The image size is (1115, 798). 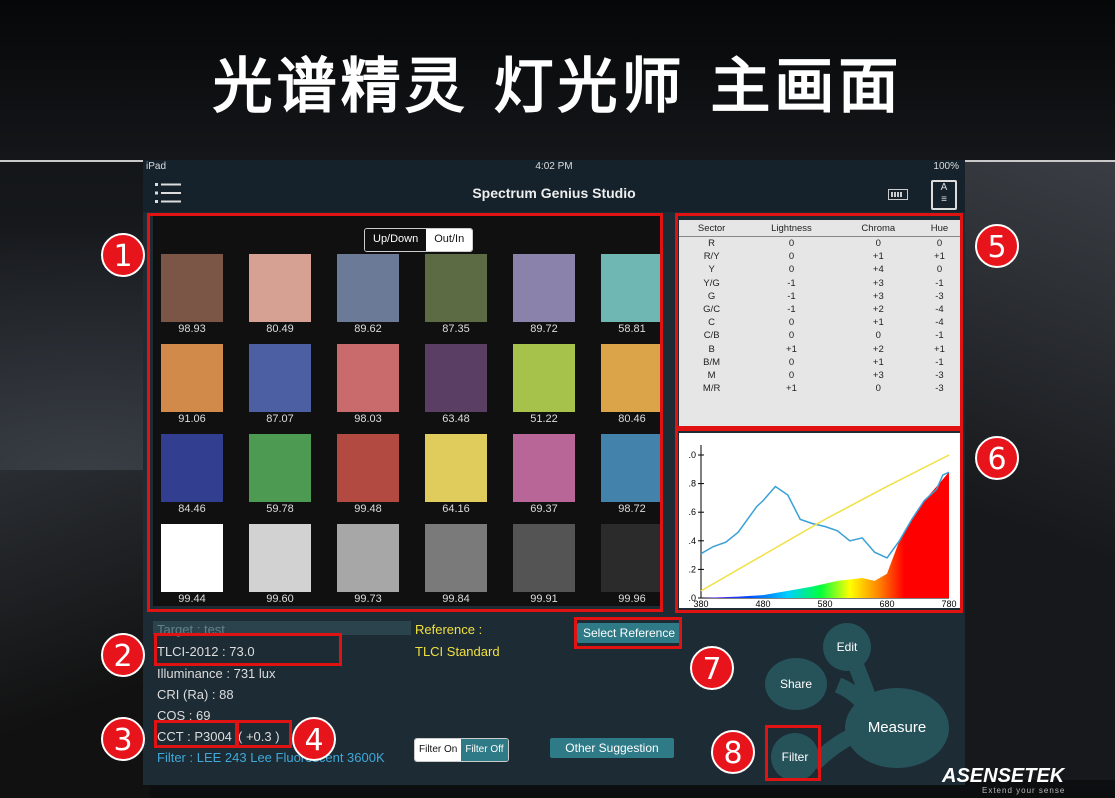 I want to click on highlight-box-filter, so click(x=793, y=753).